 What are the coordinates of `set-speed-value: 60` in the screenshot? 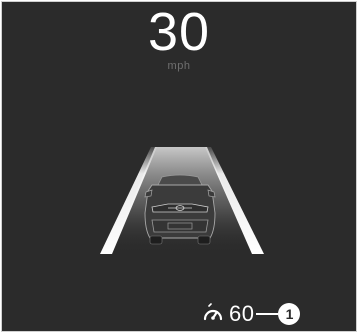 It's located at (242, 313).